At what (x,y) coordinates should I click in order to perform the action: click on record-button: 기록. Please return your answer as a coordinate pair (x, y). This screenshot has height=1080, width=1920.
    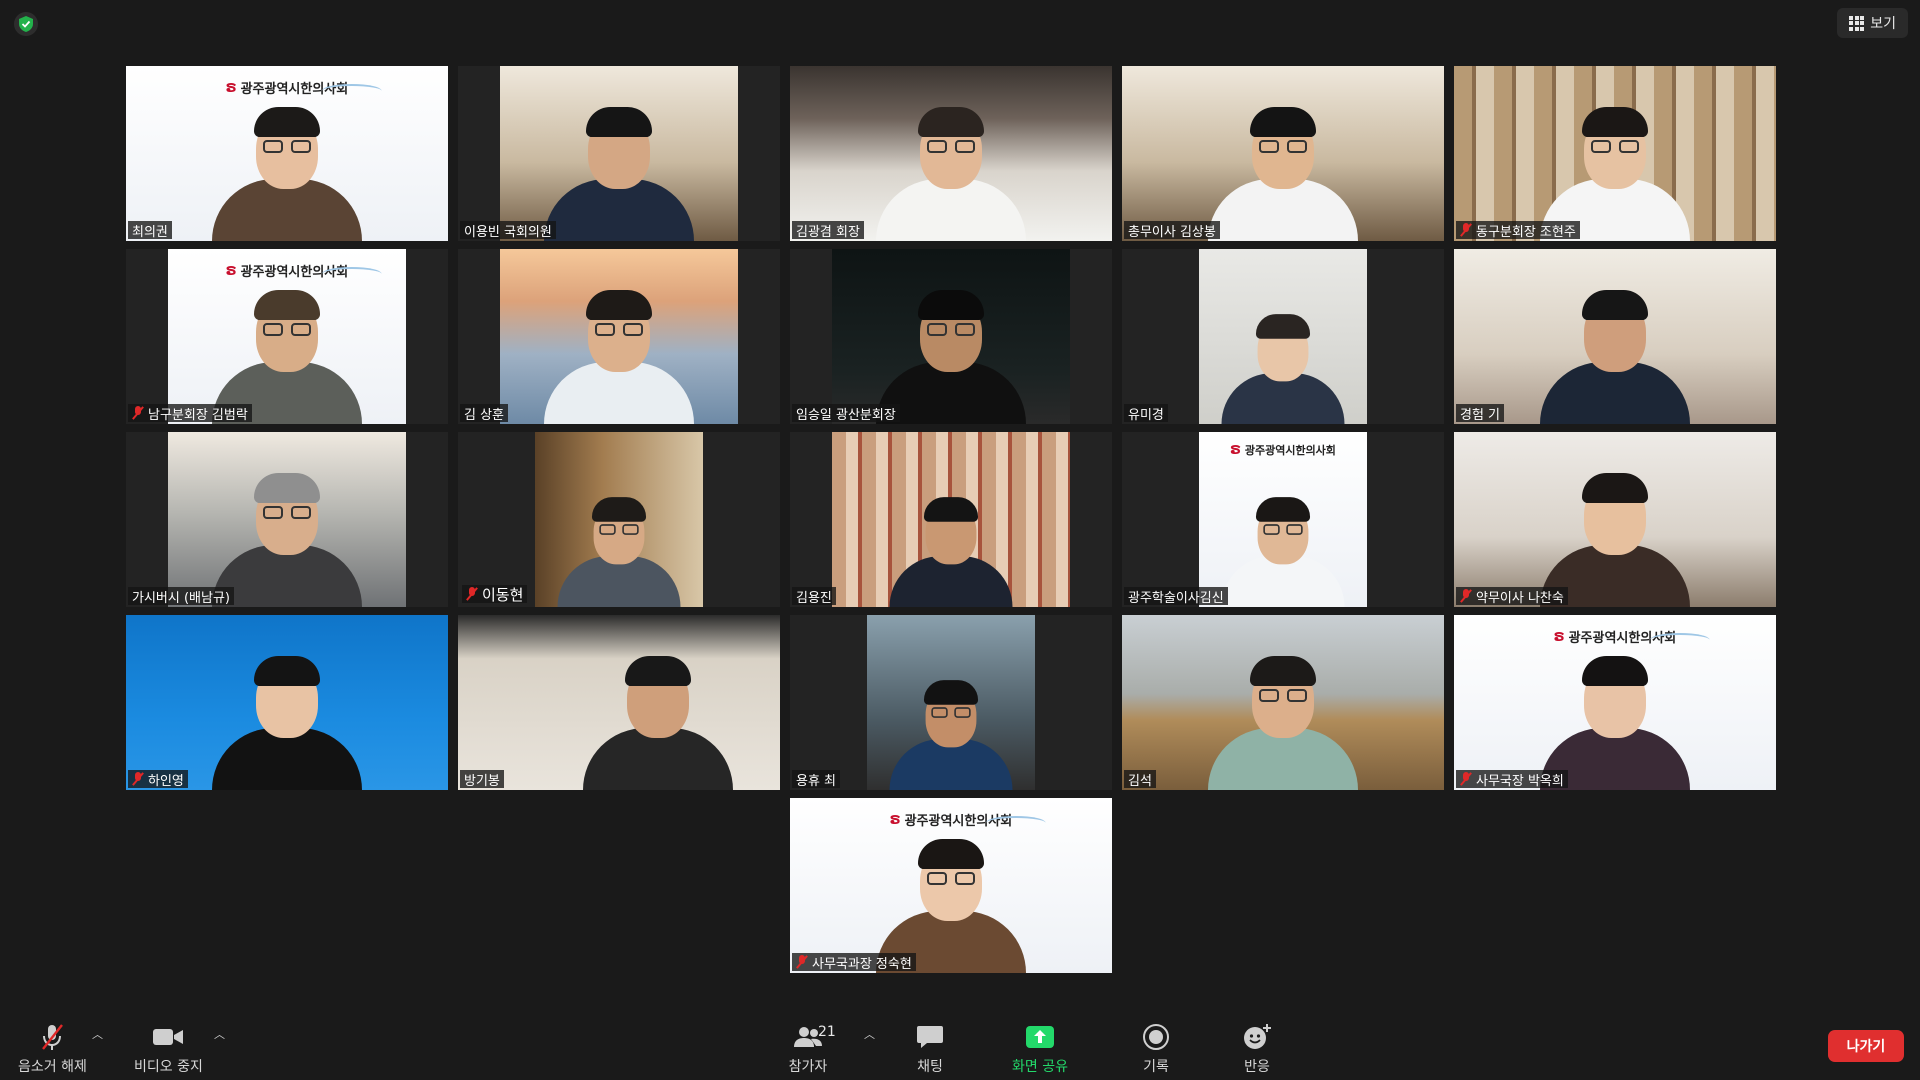
    Looking at the image, I should click on (1156, 1048).